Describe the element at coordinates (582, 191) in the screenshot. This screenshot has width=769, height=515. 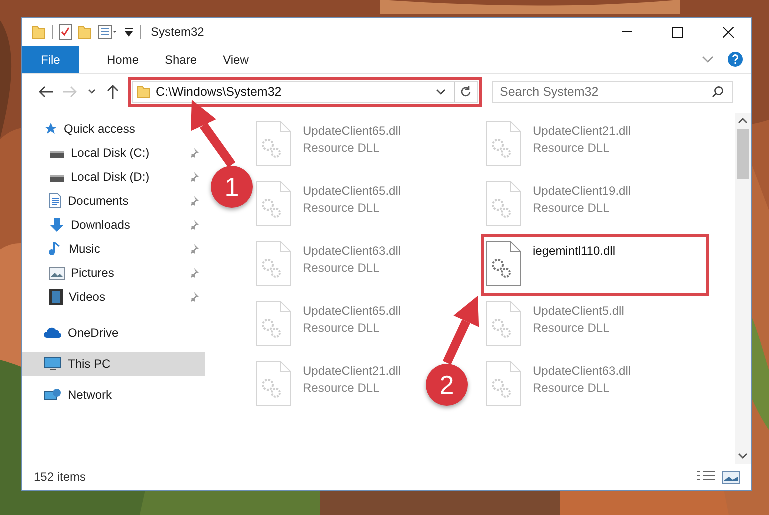
I see `file-name: UpdateClient19.dll` at that location.